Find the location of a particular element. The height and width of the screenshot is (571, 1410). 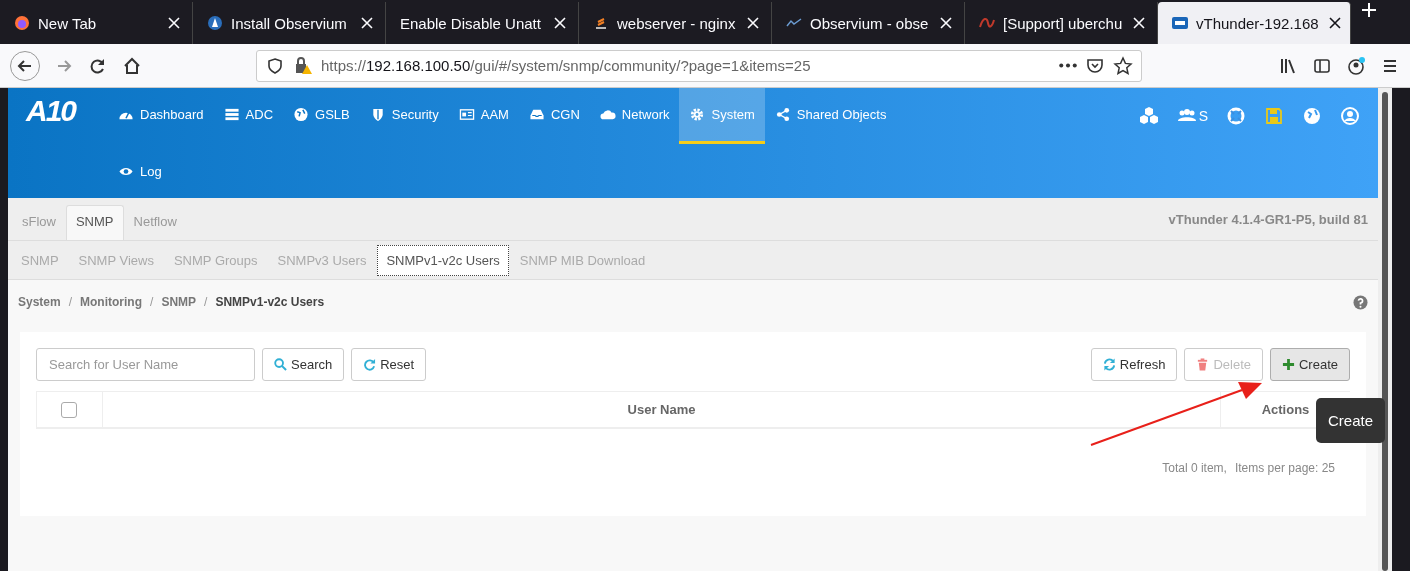

trash-icon is located at coordinates (1203, 364).